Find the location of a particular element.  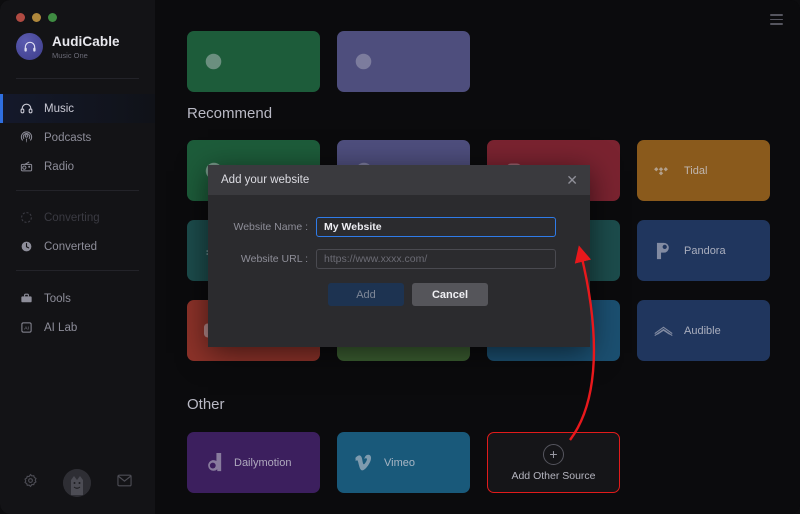

sidebar-item-converting: Converting is located at coordinates (77, 217).